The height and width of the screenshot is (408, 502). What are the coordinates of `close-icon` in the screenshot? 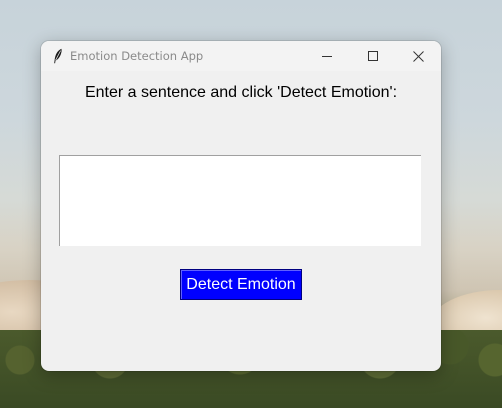 It's located at (418, 56).